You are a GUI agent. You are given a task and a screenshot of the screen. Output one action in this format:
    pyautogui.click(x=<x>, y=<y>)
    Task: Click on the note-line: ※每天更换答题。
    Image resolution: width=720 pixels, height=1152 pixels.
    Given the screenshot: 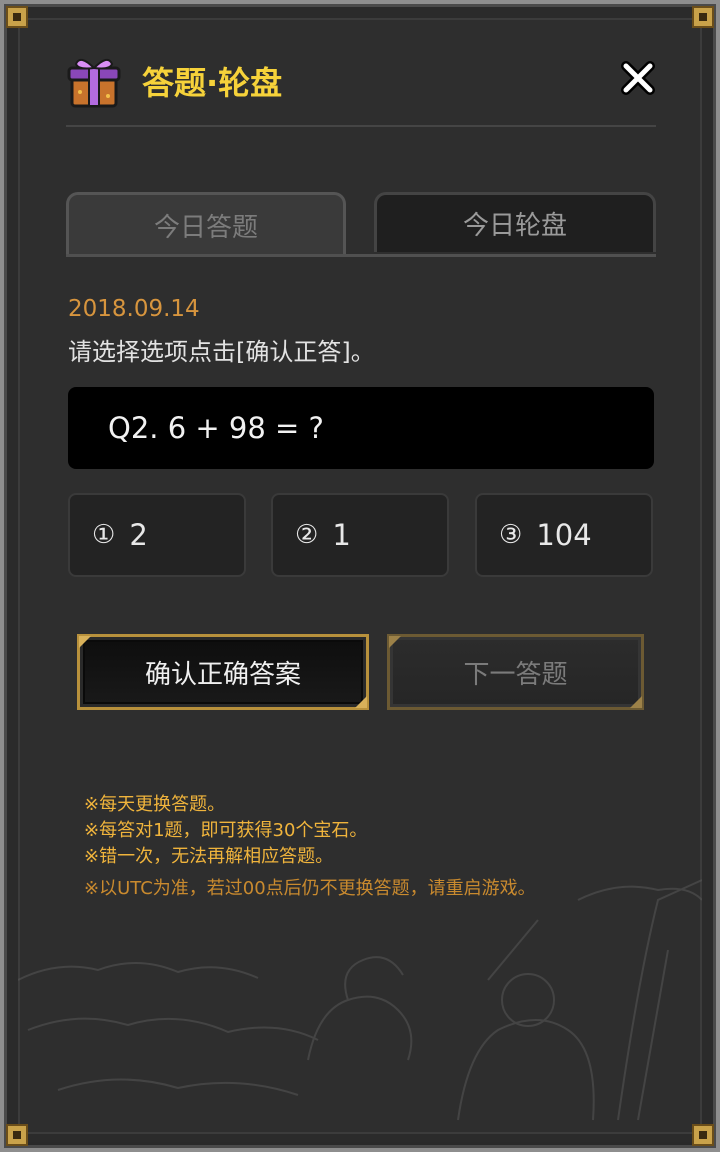 What is the action you would take?
    pyautogui.click(x=155, y=804)
    